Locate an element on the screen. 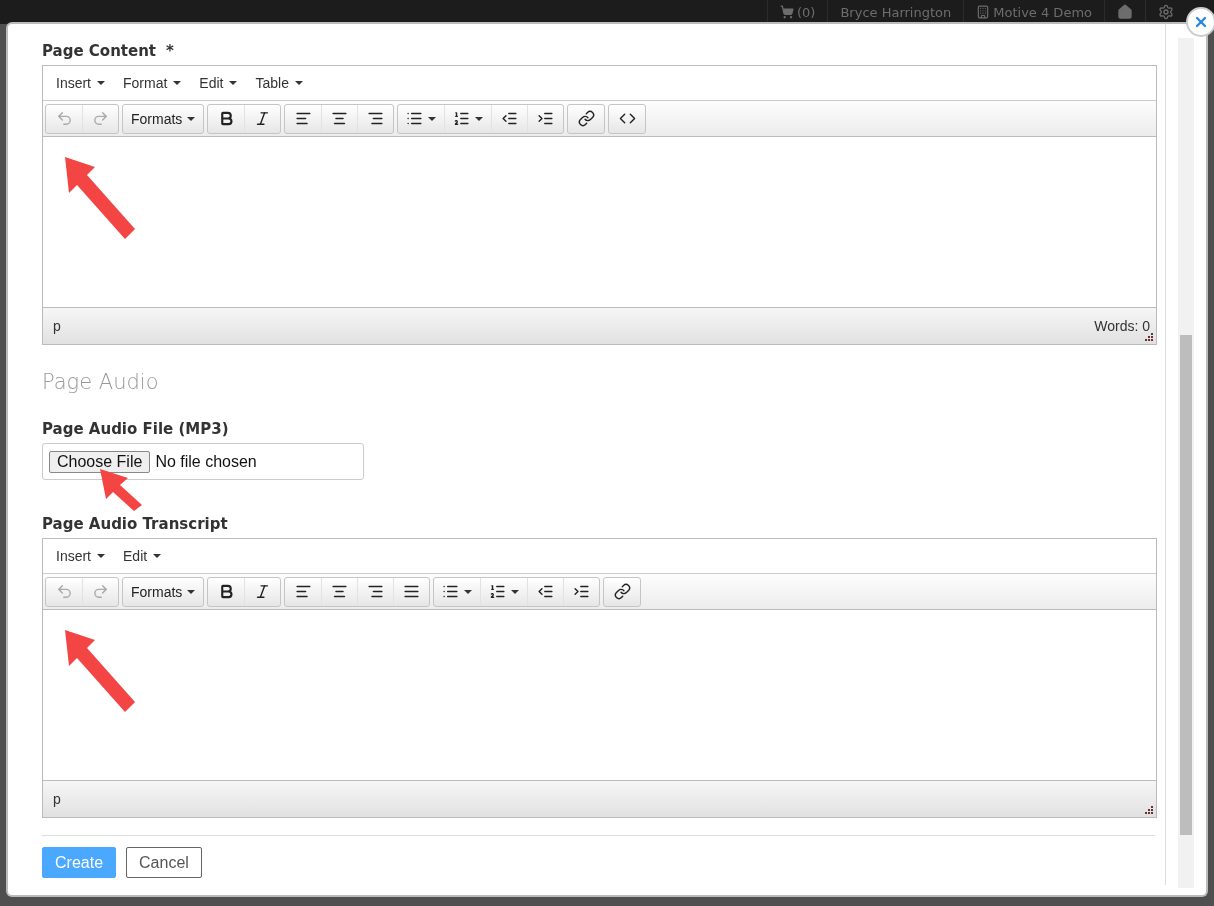  file-input: Choose File No file chosen is located at coordinates (203, 461).